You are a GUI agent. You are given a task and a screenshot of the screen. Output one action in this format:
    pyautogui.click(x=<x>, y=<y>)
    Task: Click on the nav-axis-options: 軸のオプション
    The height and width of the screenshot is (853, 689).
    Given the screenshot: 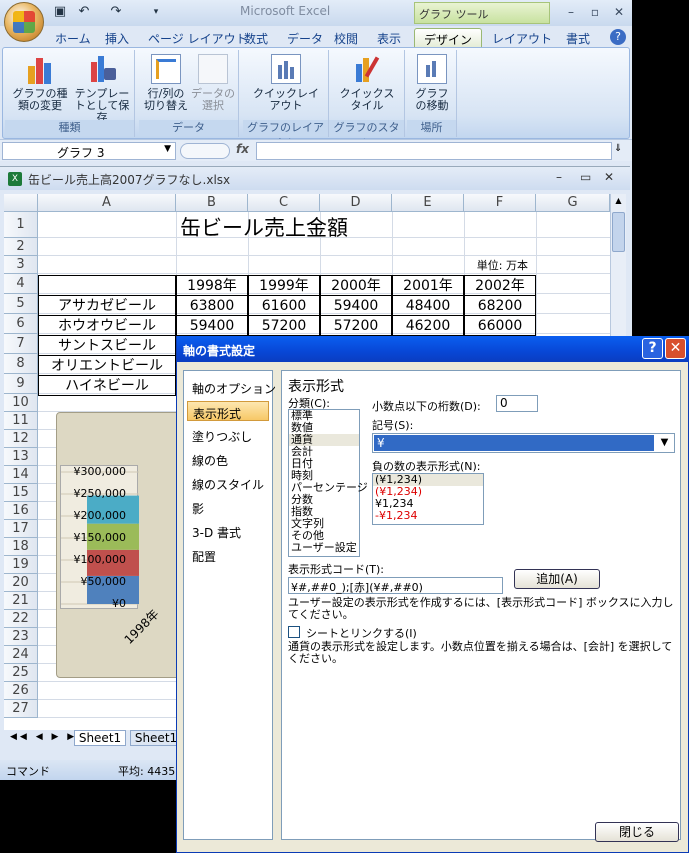 What is the action you would take?
    pyautogui.click(x=231, y=387)
    